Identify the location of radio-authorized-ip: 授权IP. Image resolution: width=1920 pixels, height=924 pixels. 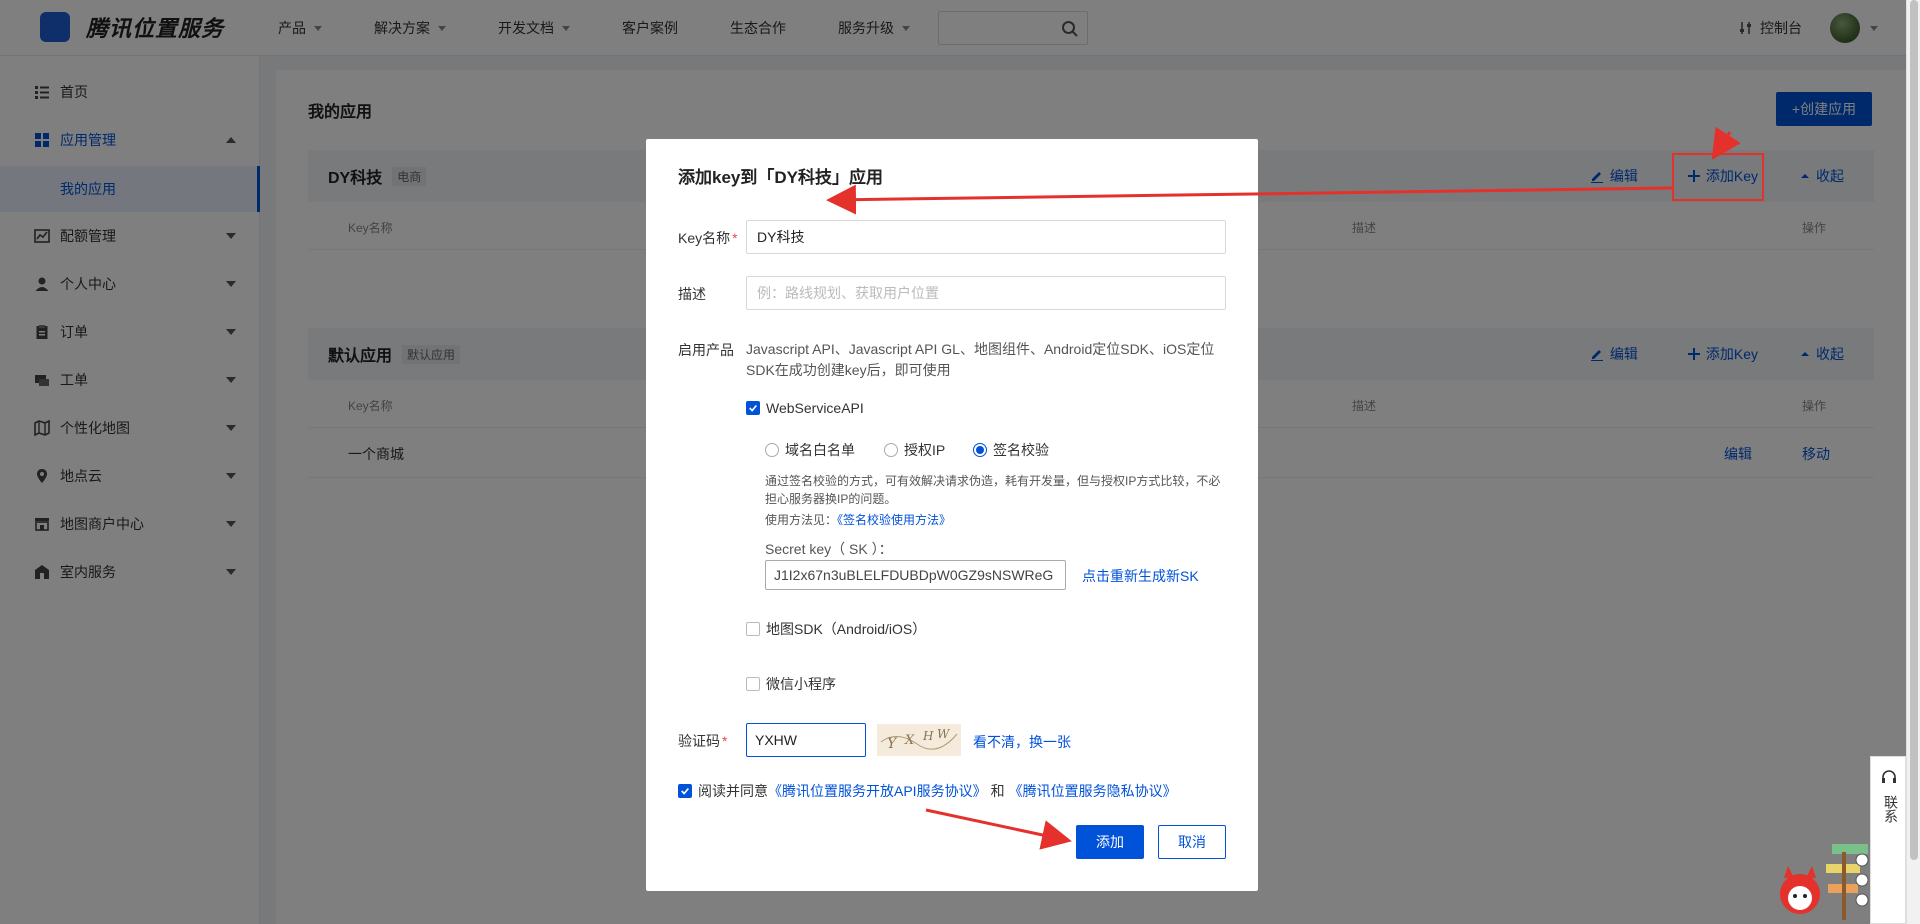
(914, 450).